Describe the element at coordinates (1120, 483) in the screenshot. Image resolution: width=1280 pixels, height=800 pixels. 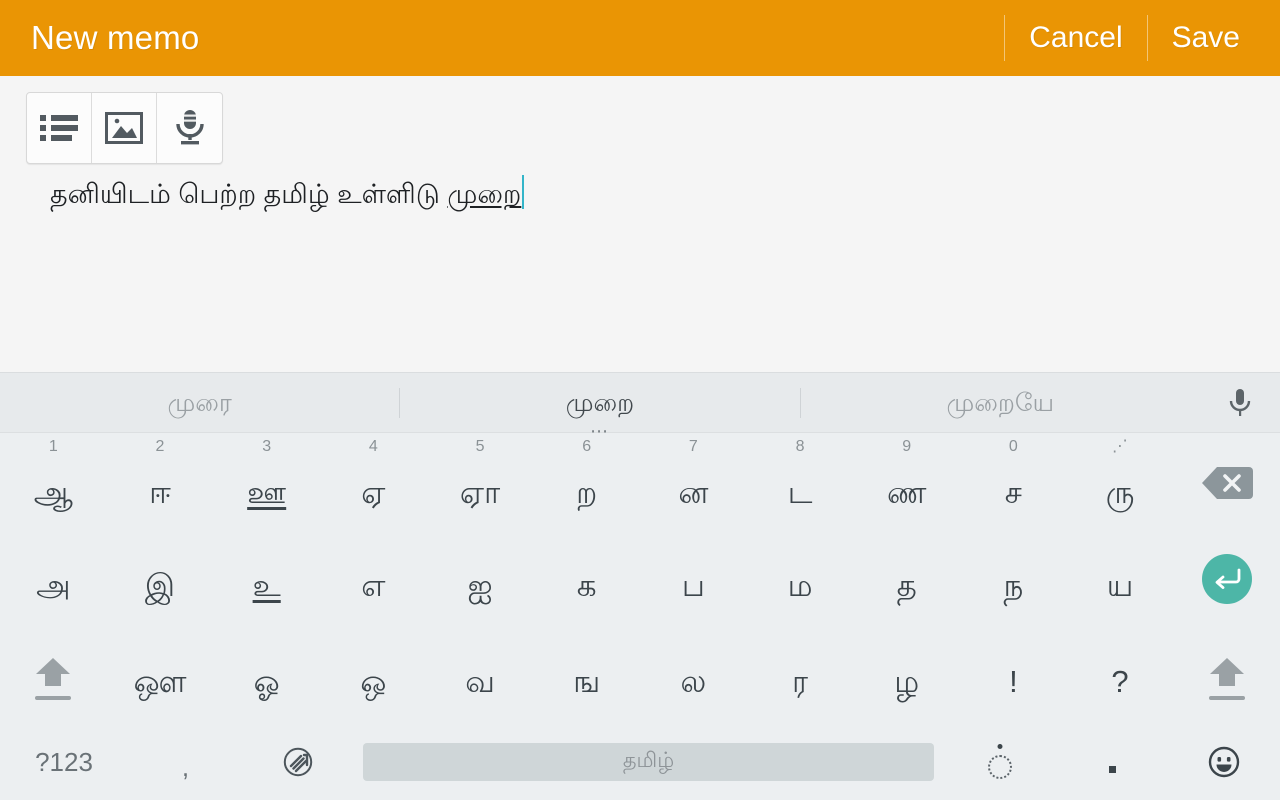
I see `key-ru: ⋰ ரு` at that location.